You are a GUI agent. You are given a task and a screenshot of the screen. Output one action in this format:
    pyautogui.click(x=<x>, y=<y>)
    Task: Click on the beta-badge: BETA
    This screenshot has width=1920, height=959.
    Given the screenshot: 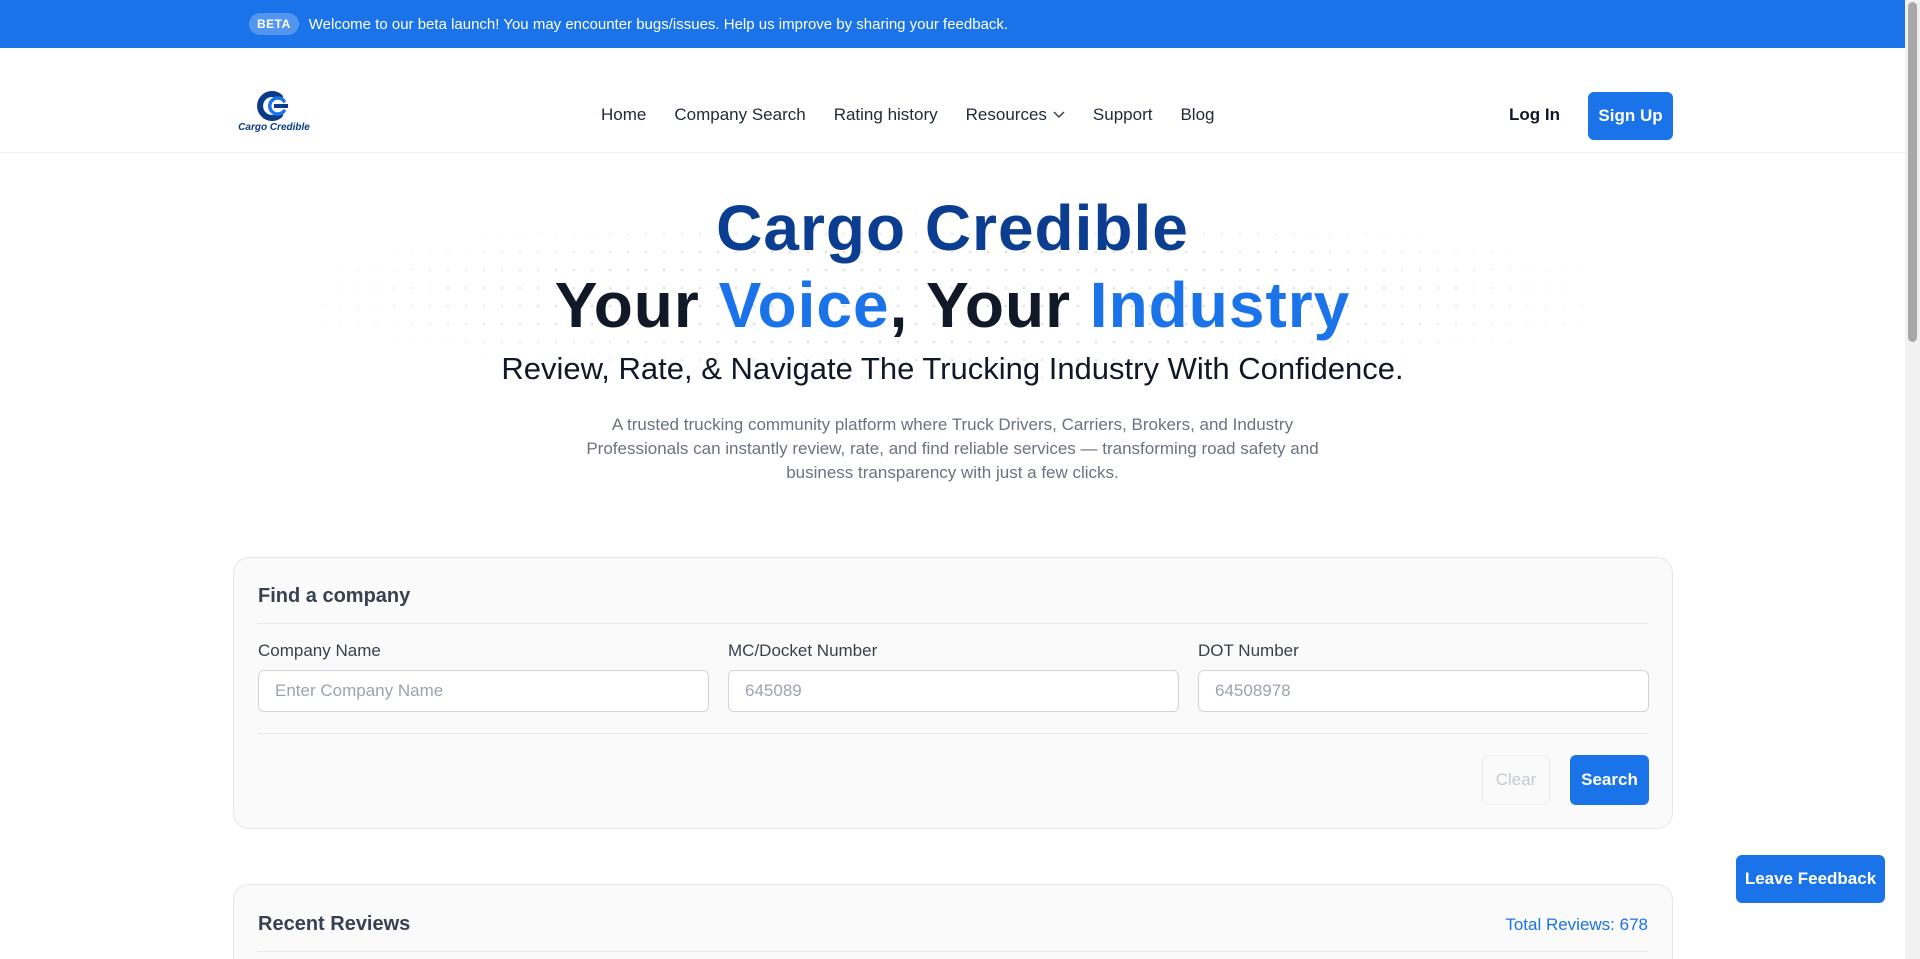 What is the action you would take?
    pyautogui.click(x=274, y=24)
    